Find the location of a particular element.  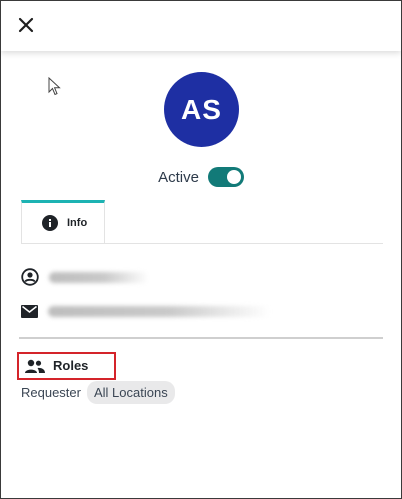

role-name: Requester is located at coordinates (51, 392).